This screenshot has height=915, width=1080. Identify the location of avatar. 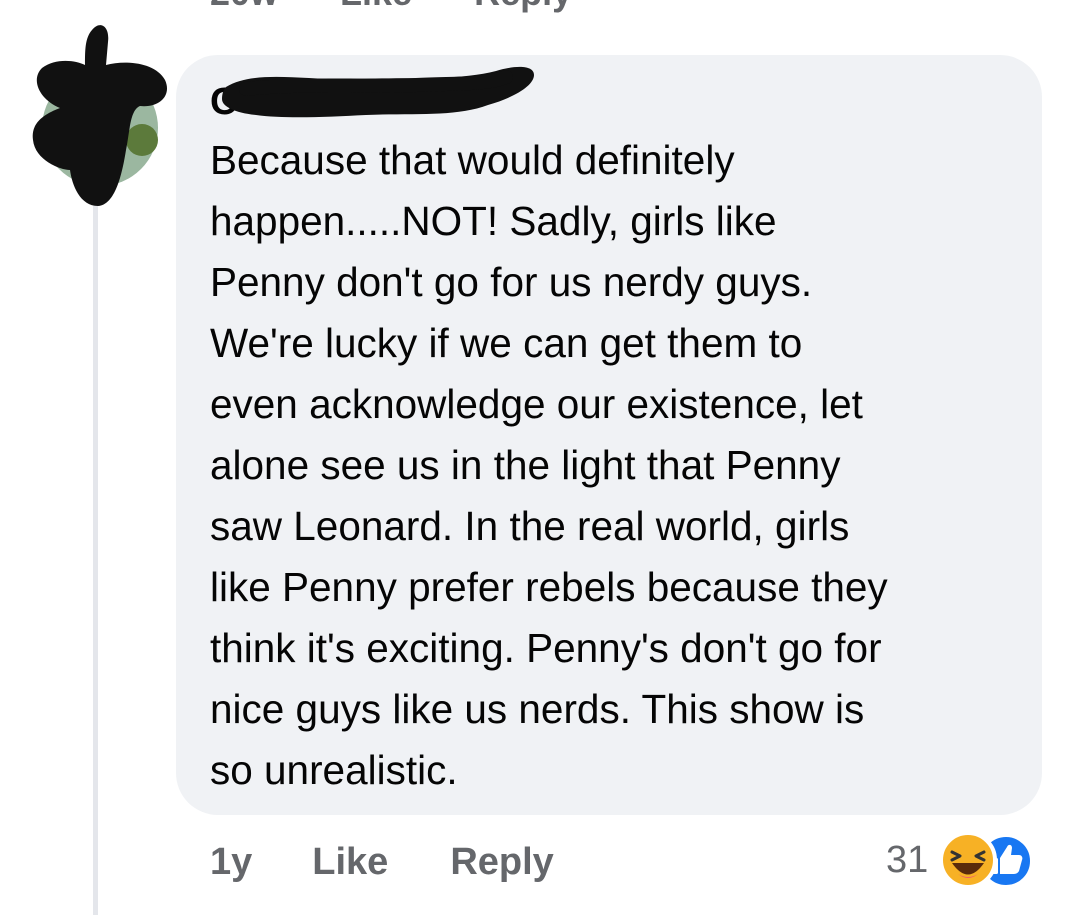
(102, 115).